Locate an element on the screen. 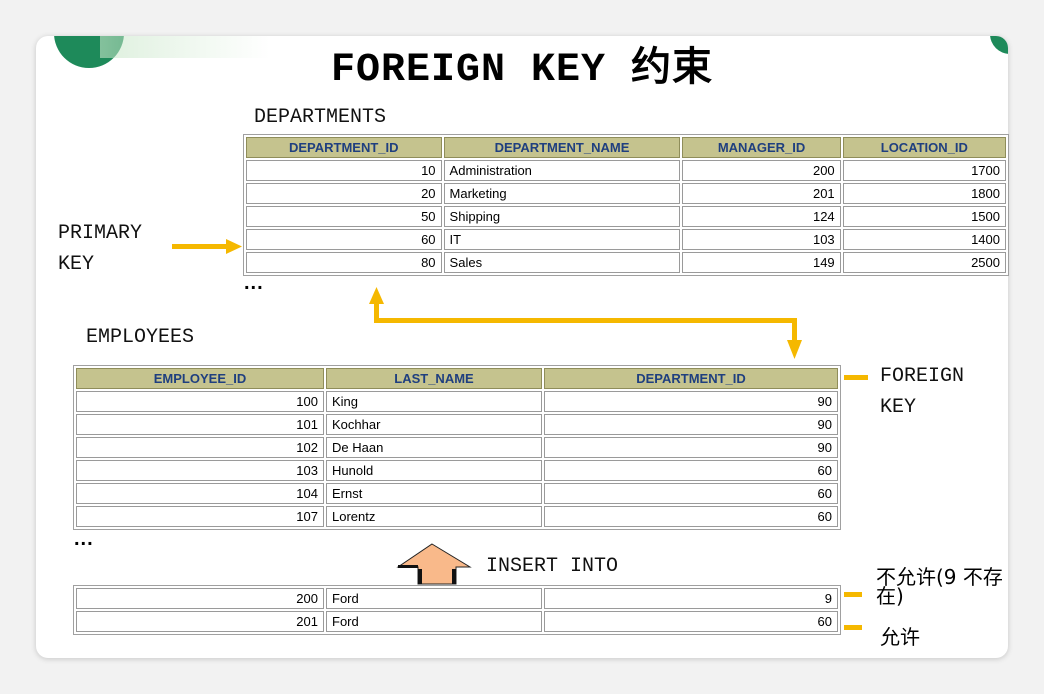 This screenshot has width=1044, height=694. employee-id-cell: 200 is located at coordinates (200, 598).